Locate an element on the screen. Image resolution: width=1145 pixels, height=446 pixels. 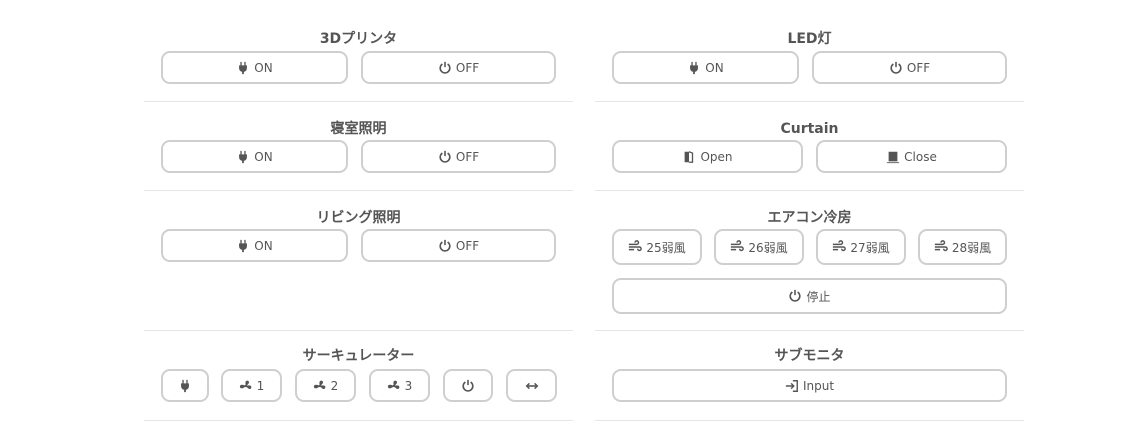
bedroom-on-label: ON is located at coordinates (263, 156).